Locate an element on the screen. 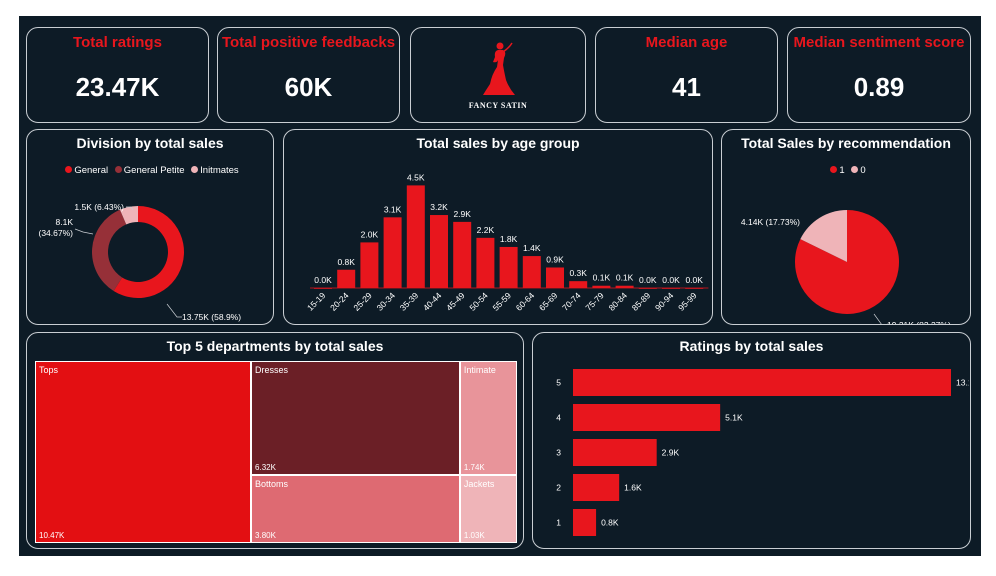  x-tick-label: 55-59 is located at coordinates (502, 301).